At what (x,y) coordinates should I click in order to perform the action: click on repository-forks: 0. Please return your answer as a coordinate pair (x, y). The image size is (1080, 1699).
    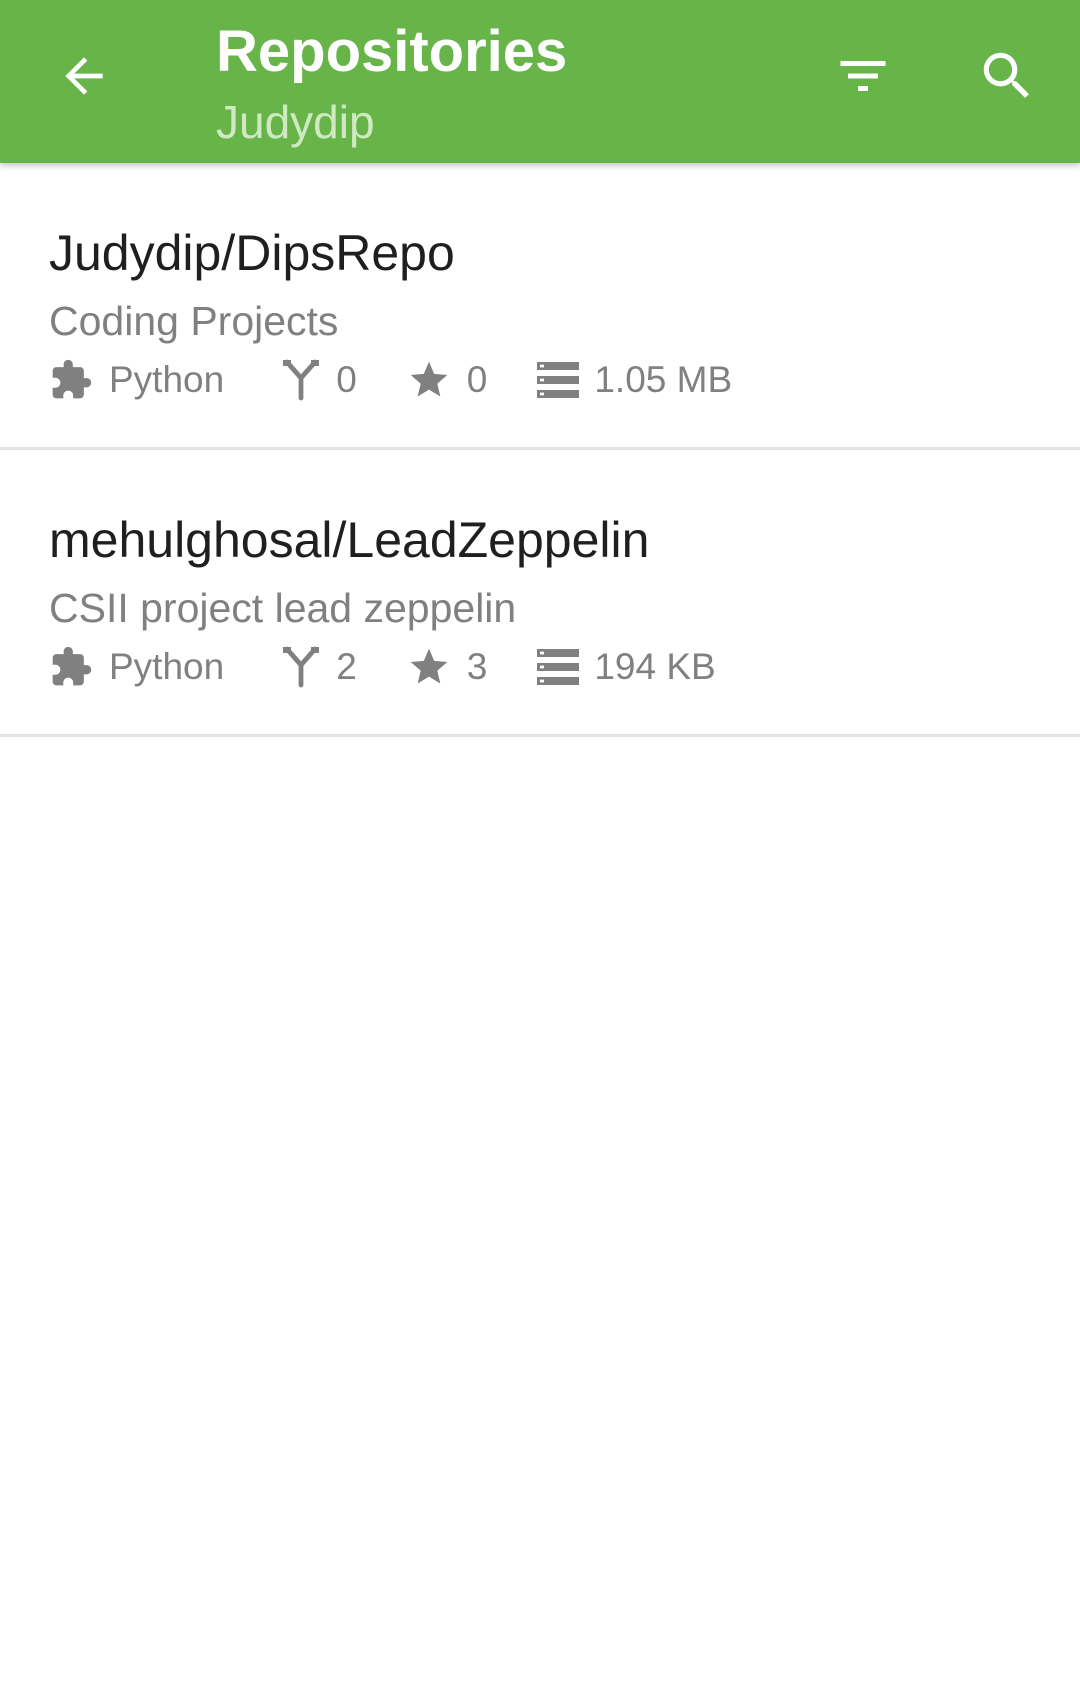
    Looking at the image, I should click on (319, 380).